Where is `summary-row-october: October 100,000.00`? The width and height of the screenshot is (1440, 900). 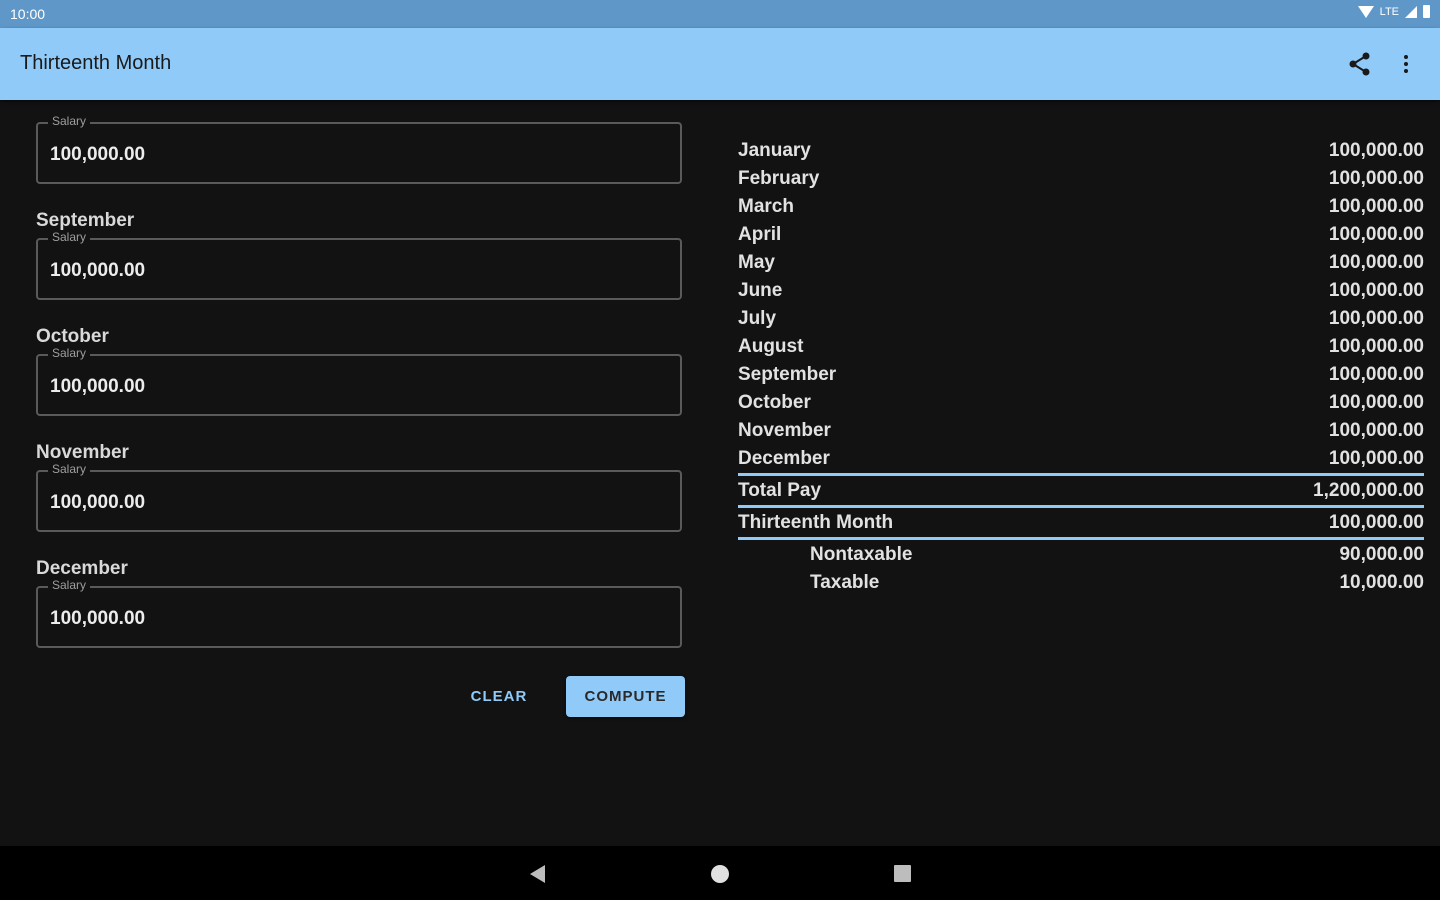 summary-row-october: October 100,000.00 is located at coordinates (1081, 402).